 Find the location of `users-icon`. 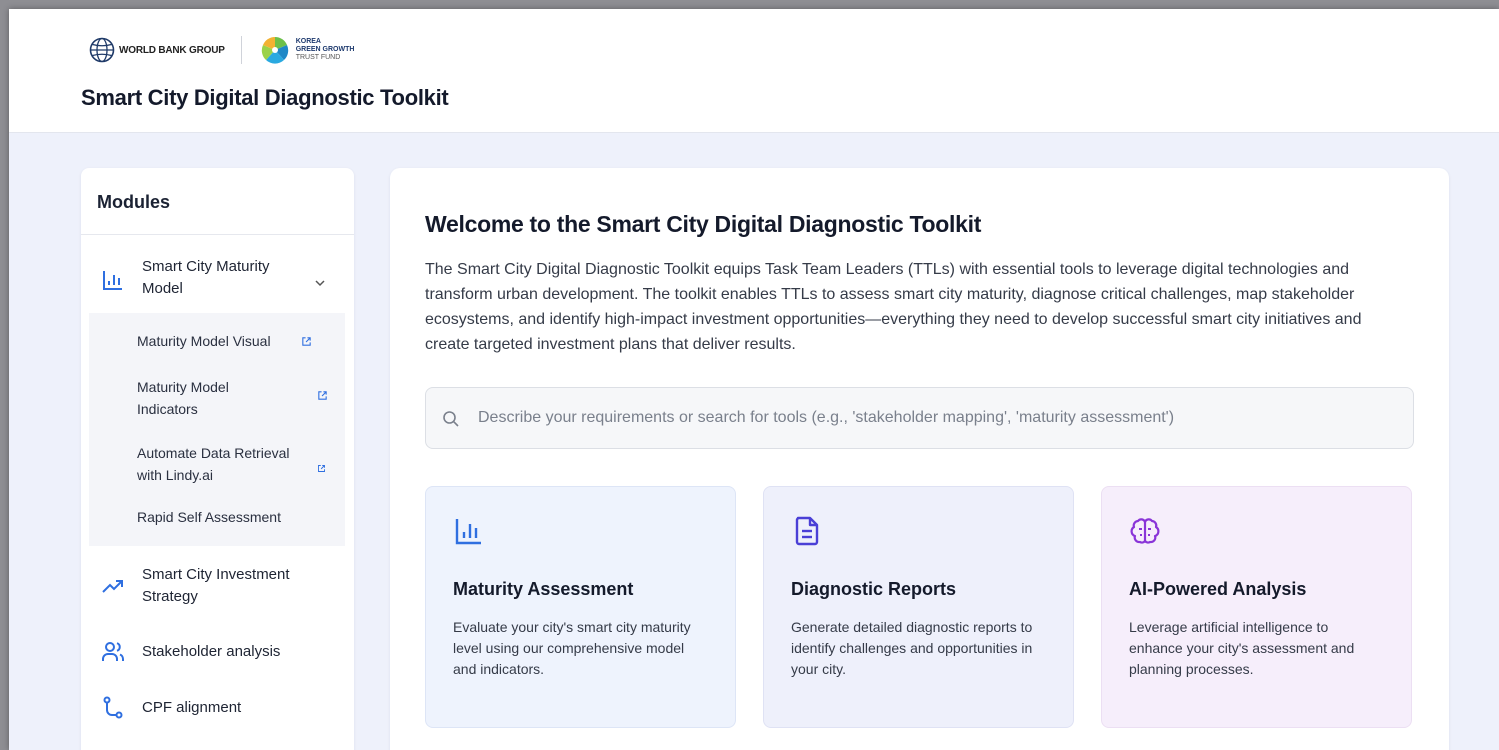

users-icon is located at coordinates (113, 651).